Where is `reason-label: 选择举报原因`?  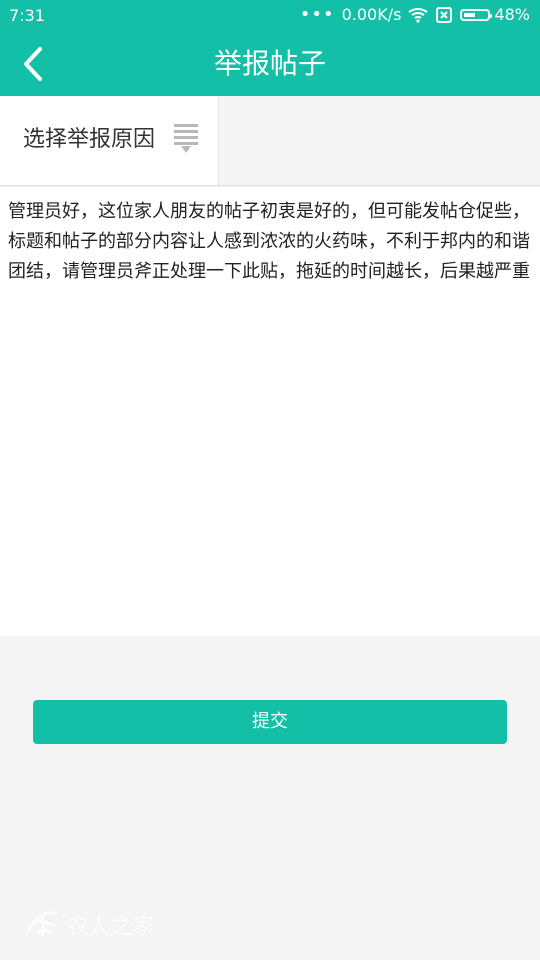 reason-label: 选择举报原因 is located at coordinates (89, 139).